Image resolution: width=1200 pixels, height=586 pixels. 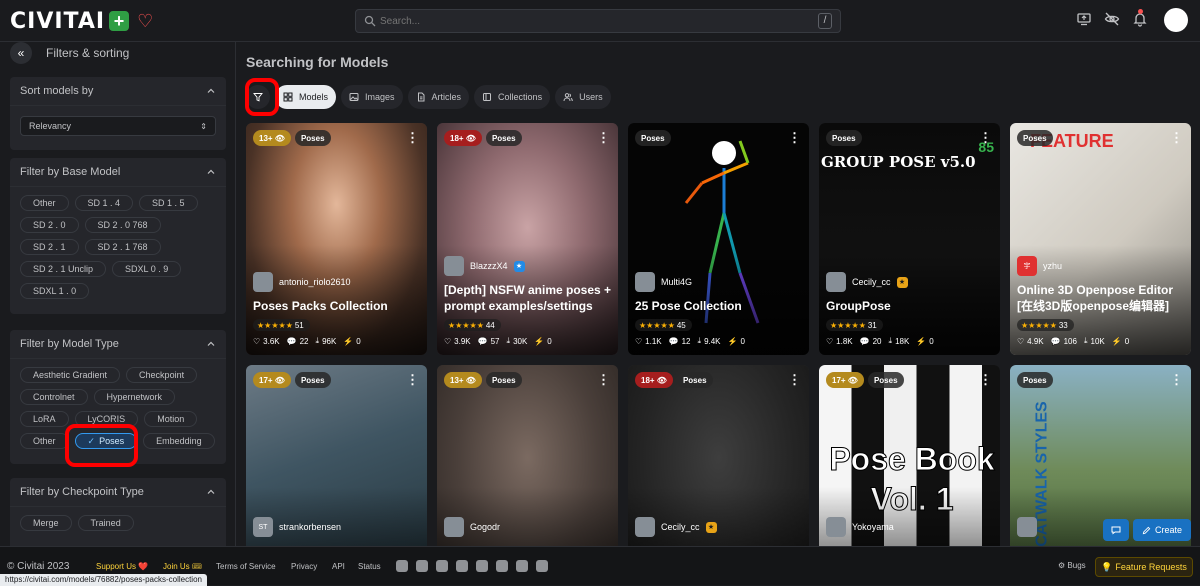 What do you see at coordinates (118, 492) in the screenshot?
I see `checkpoint-type-panel-header: Filter by Checkpoint Type` at bounding box center [118, 492].